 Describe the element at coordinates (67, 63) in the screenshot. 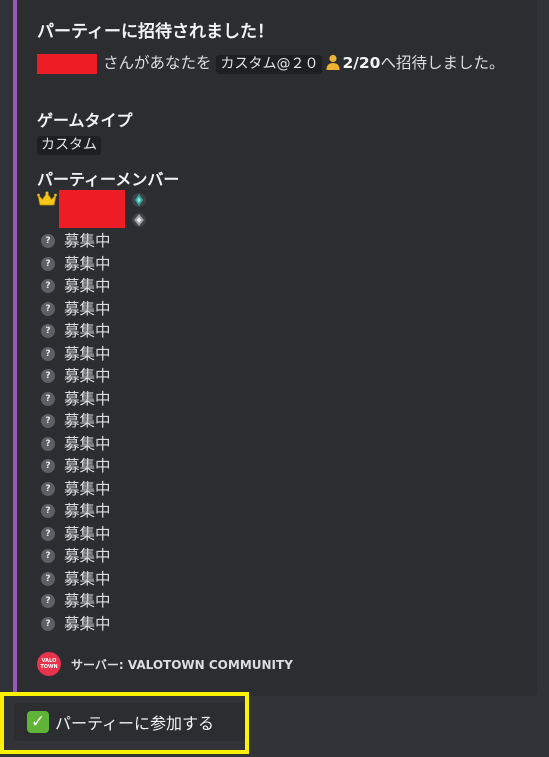

I see `redacted-inviter-name` at that location.